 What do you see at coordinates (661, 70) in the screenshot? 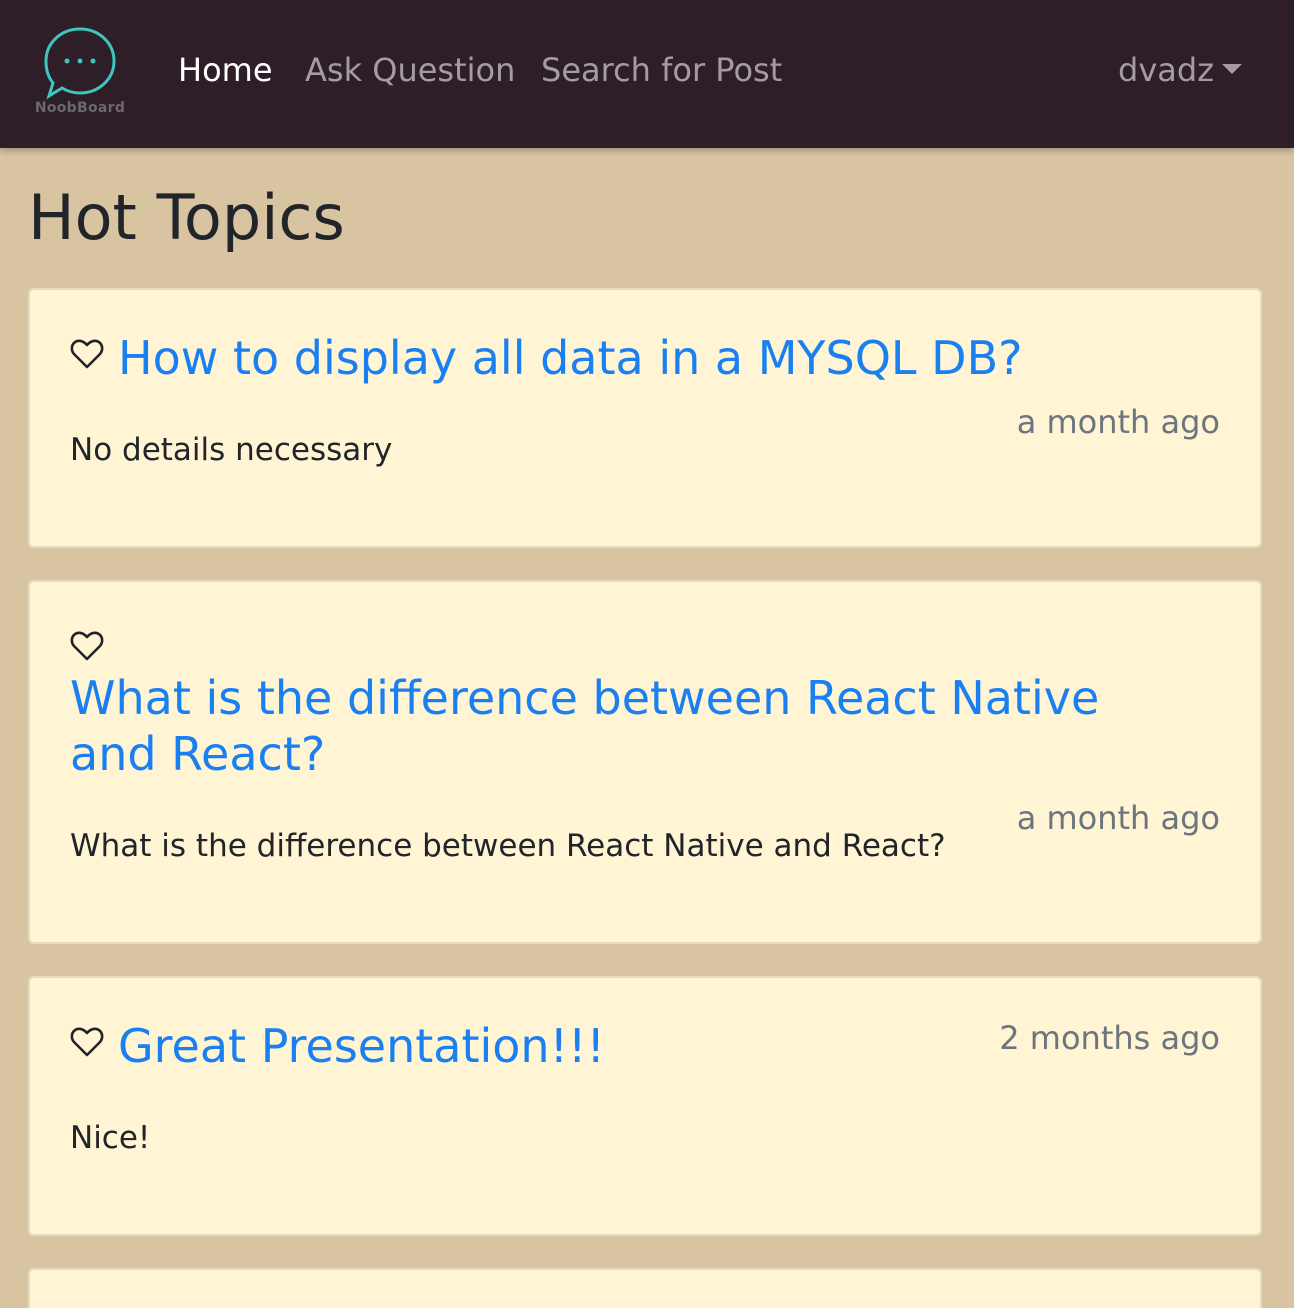
I see `nav-search-post-link: Search for Post` at bounding box center [661, 70].